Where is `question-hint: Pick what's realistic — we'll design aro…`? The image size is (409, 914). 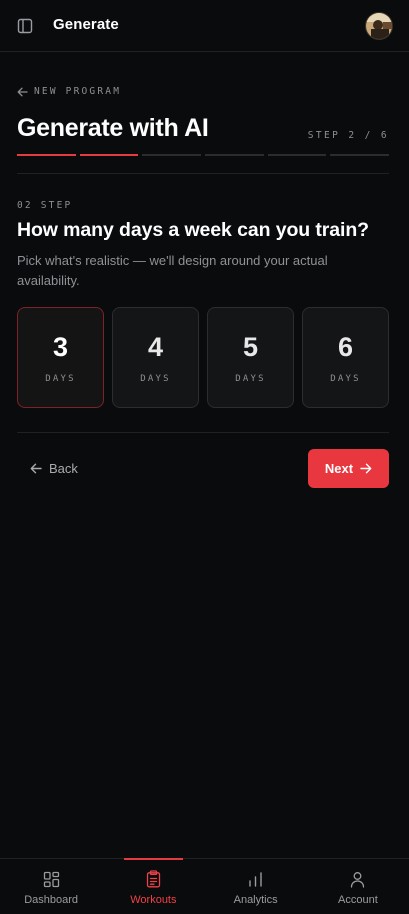 question-hint: Pick what's realistic — we'll design aro… is located at coordinates (172, 270).